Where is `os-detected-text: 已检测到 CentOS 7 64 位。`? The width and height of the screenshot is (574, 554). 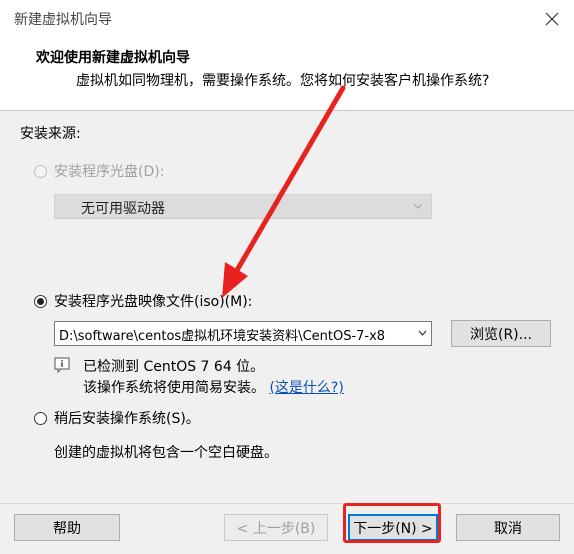
os-detected-text: 已检测到 CentOS 7 64 位。 is located at coordinates (174, 367).